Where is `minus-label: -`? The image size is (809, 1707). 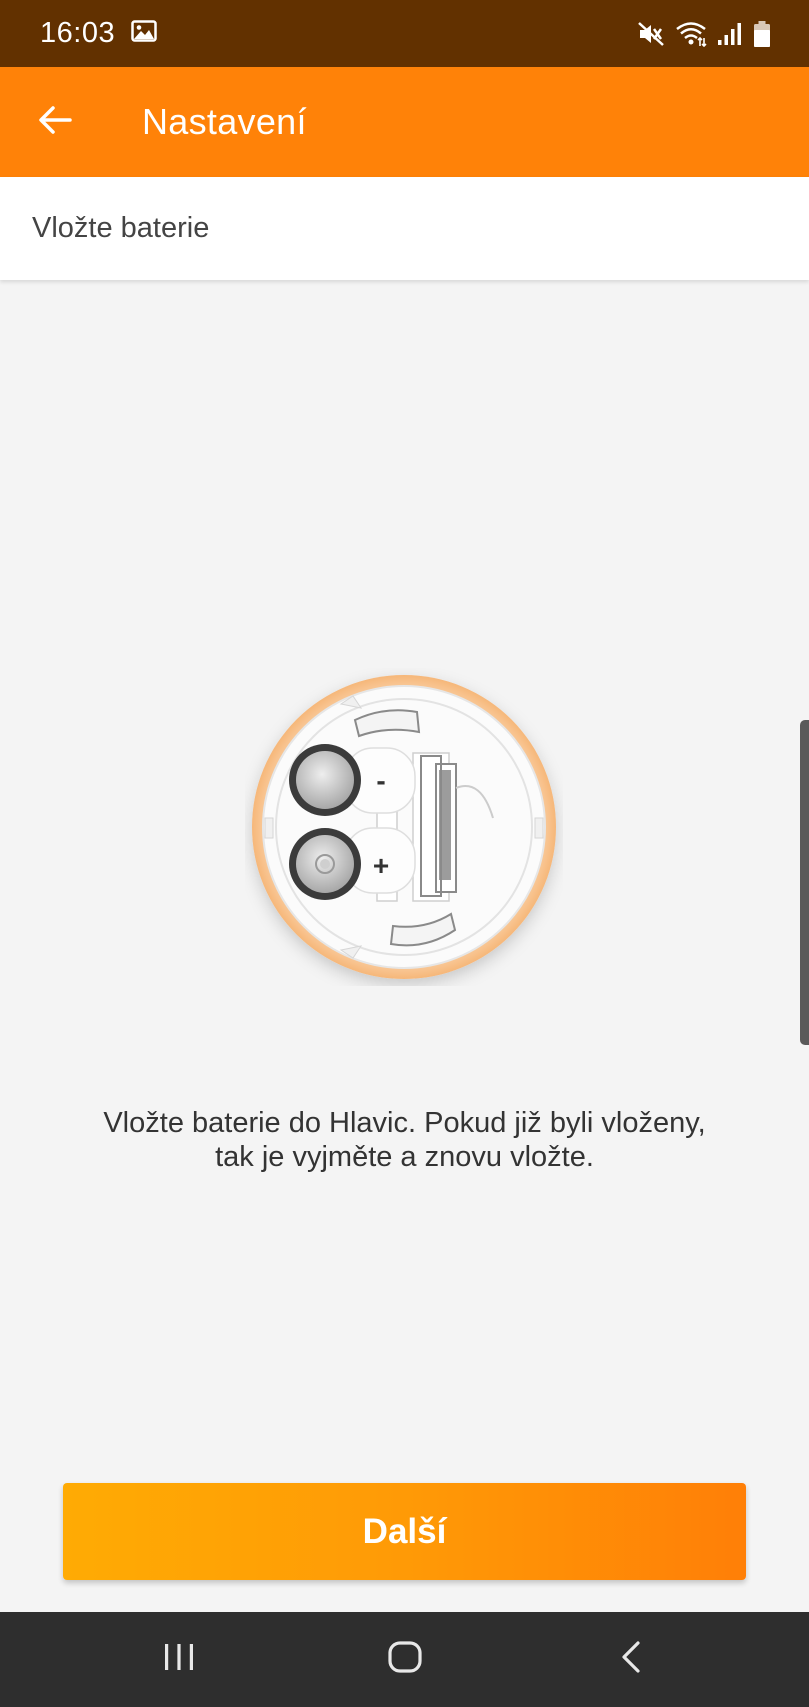
minus-label: - is located at coordinates (380, 780).